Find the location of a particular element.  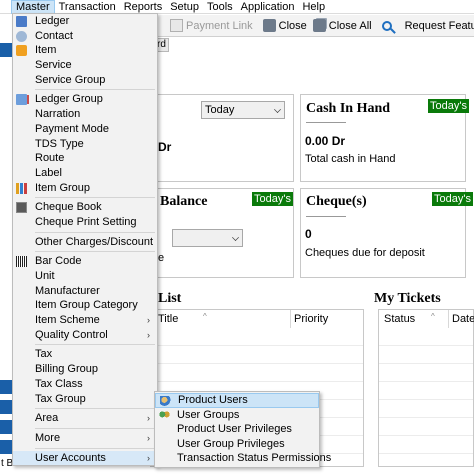

item-icon is located at coordinates (21, 51).